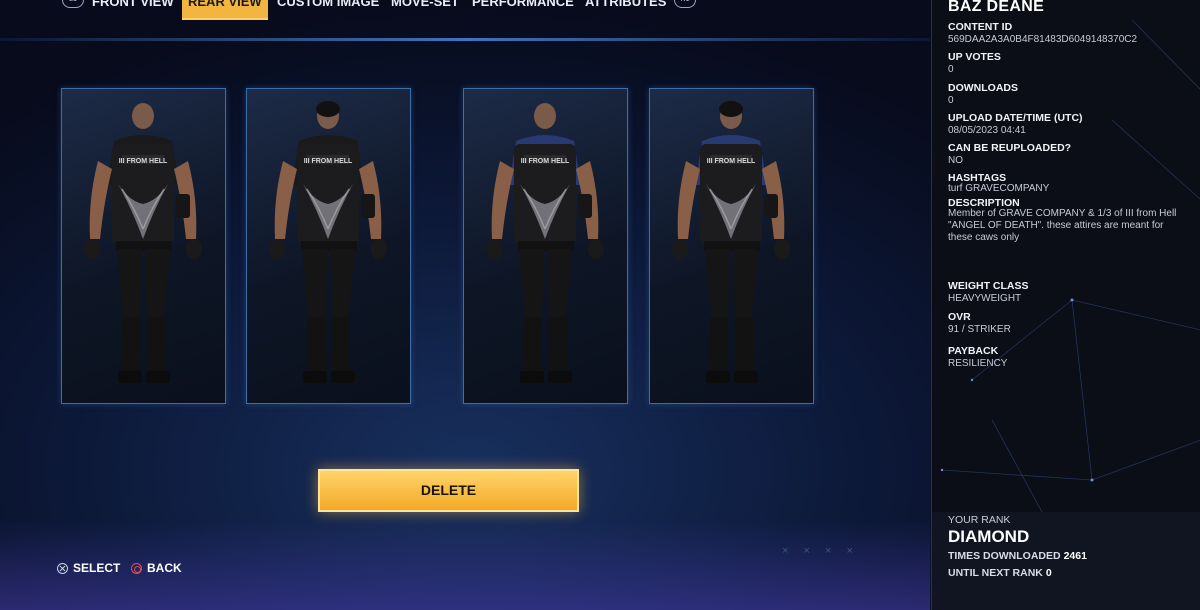  What do you see at coordinates (136, 568) in the screenshot?
I see `circle-button-icon` at bounding box center [136, 568].